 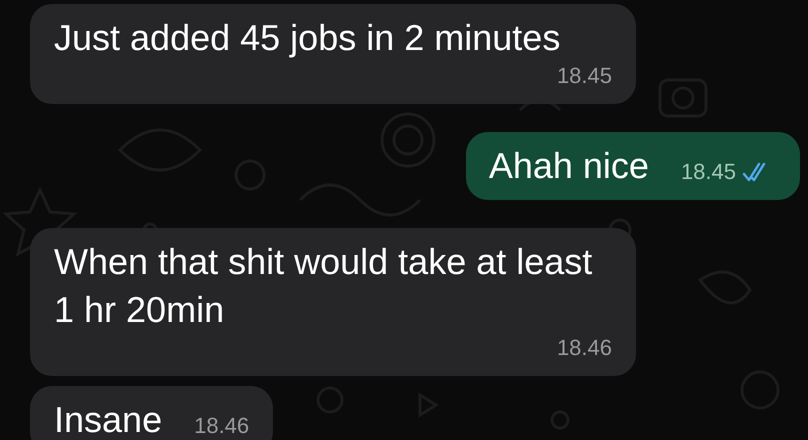 What do you see at coordinates (307, 38) in the screenshot?
I see `message-text: Just added 45 jobs in 2 minutes` at bounding box center [307, 38].